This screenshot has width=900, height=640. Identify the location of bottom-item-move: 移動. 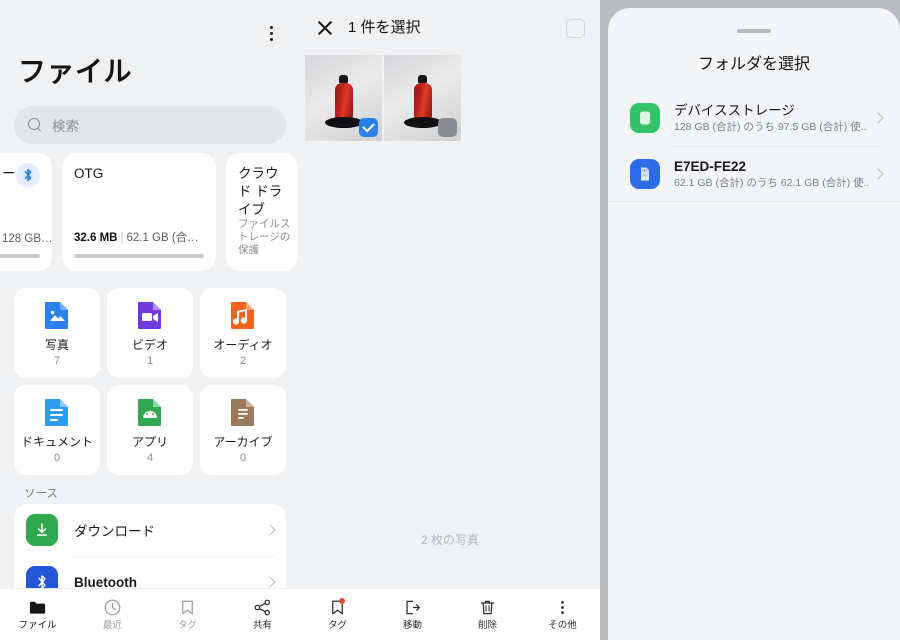
(412, 614).